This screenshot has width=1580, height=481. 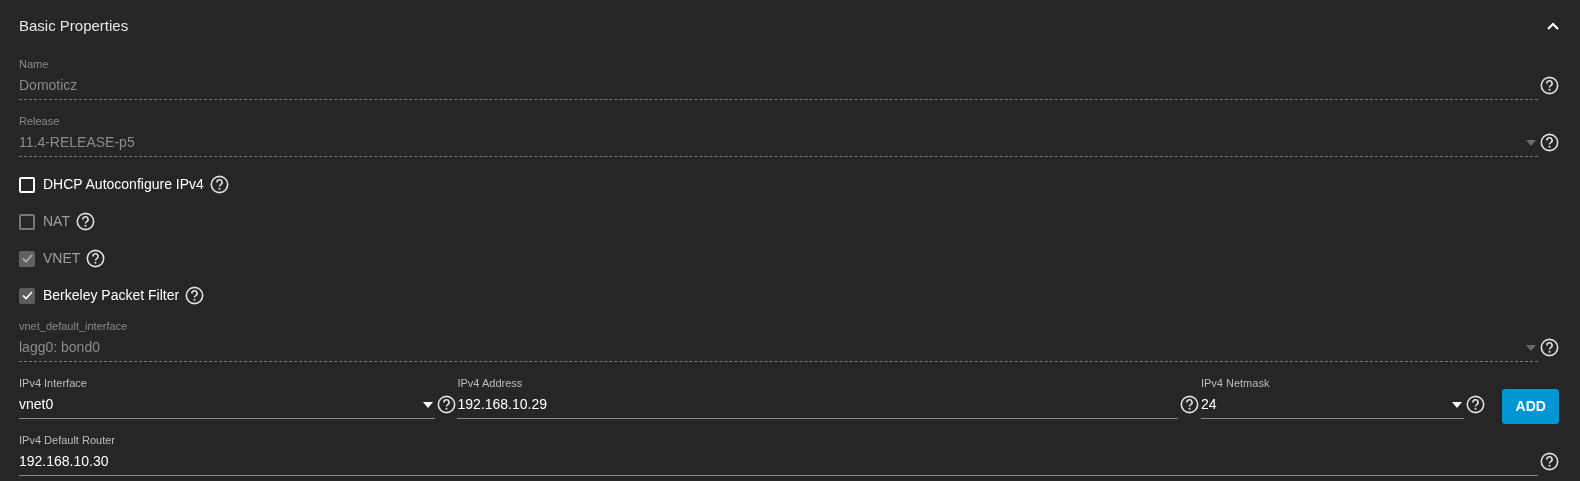 I want to click on field-label: IPv4 Default Router, so click(x=67, y=440).